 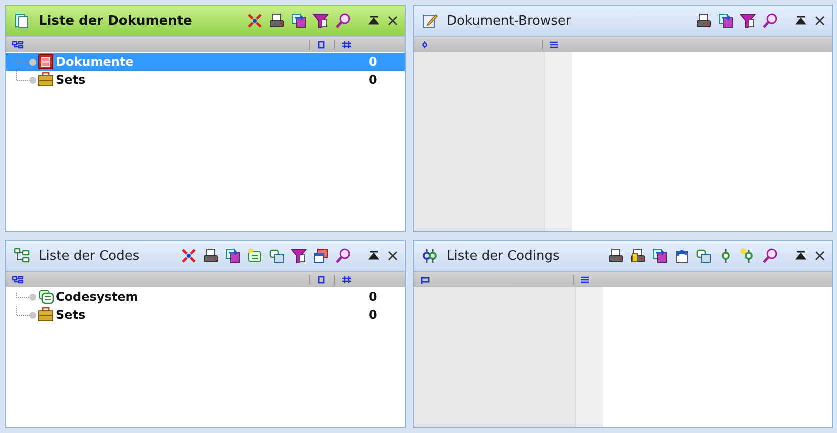 What do you see at coordinates (509, 21) in the screenshot?
I see `panel-title: Dokument-Browser` at bounding box center [509, 21].